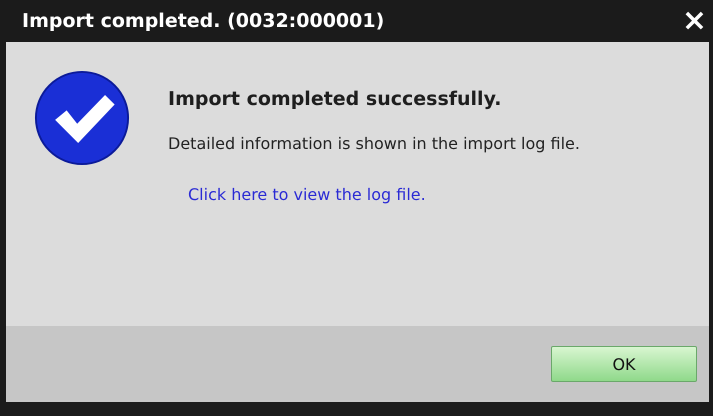  What do you see at coordinates (202, 21) in the screenshot?
I see `window-title: Import completed. (0032:000001)` at bounding box center [202, 21].